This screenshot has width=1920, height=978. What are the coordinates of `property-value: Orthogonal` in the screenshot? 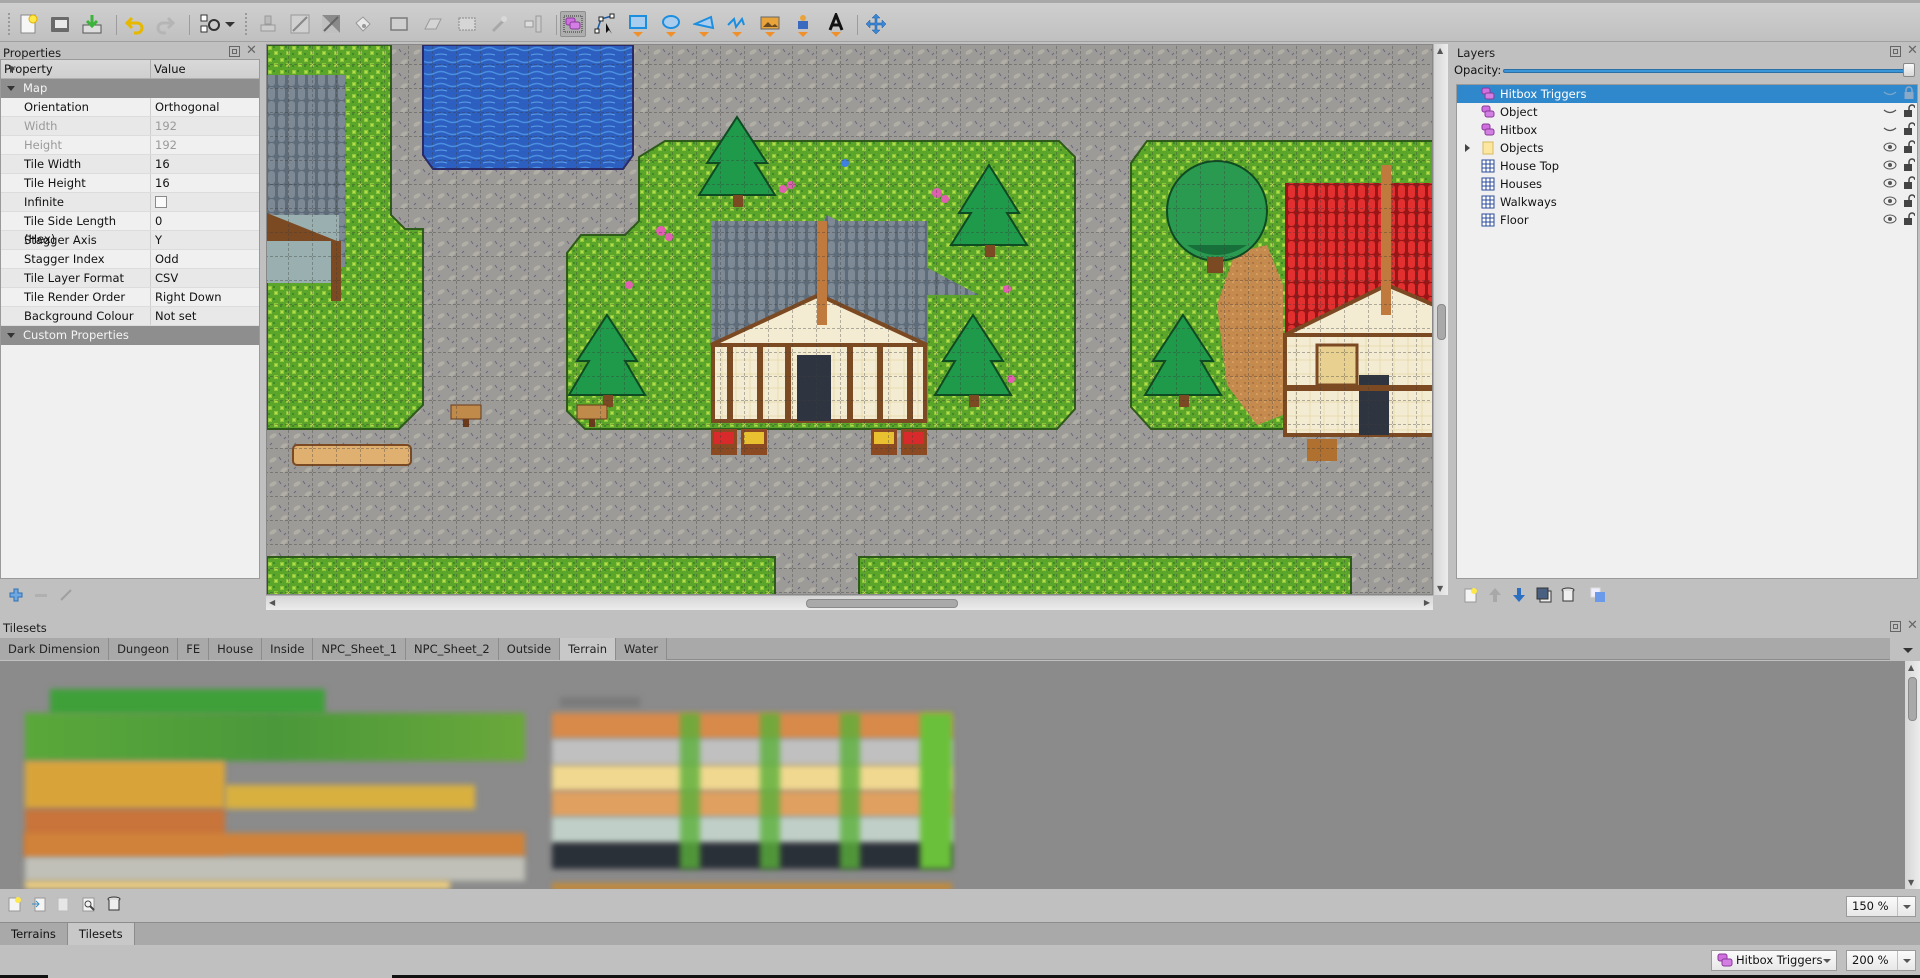 It's located at (205, 107).